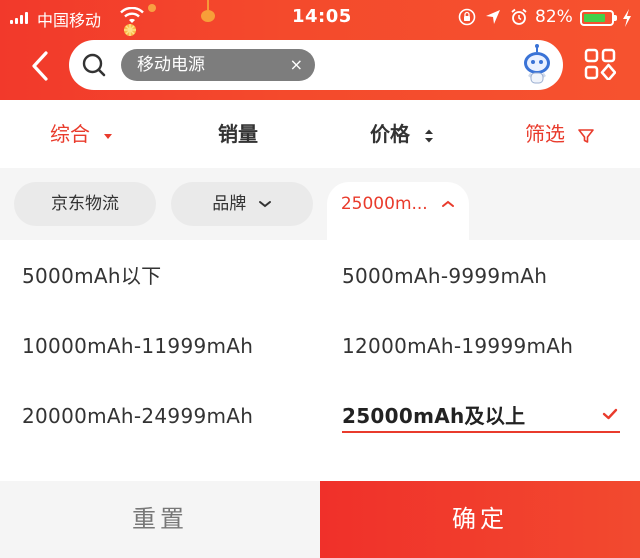  I want to click on sort-price-label: 价格, so click(390, 134).